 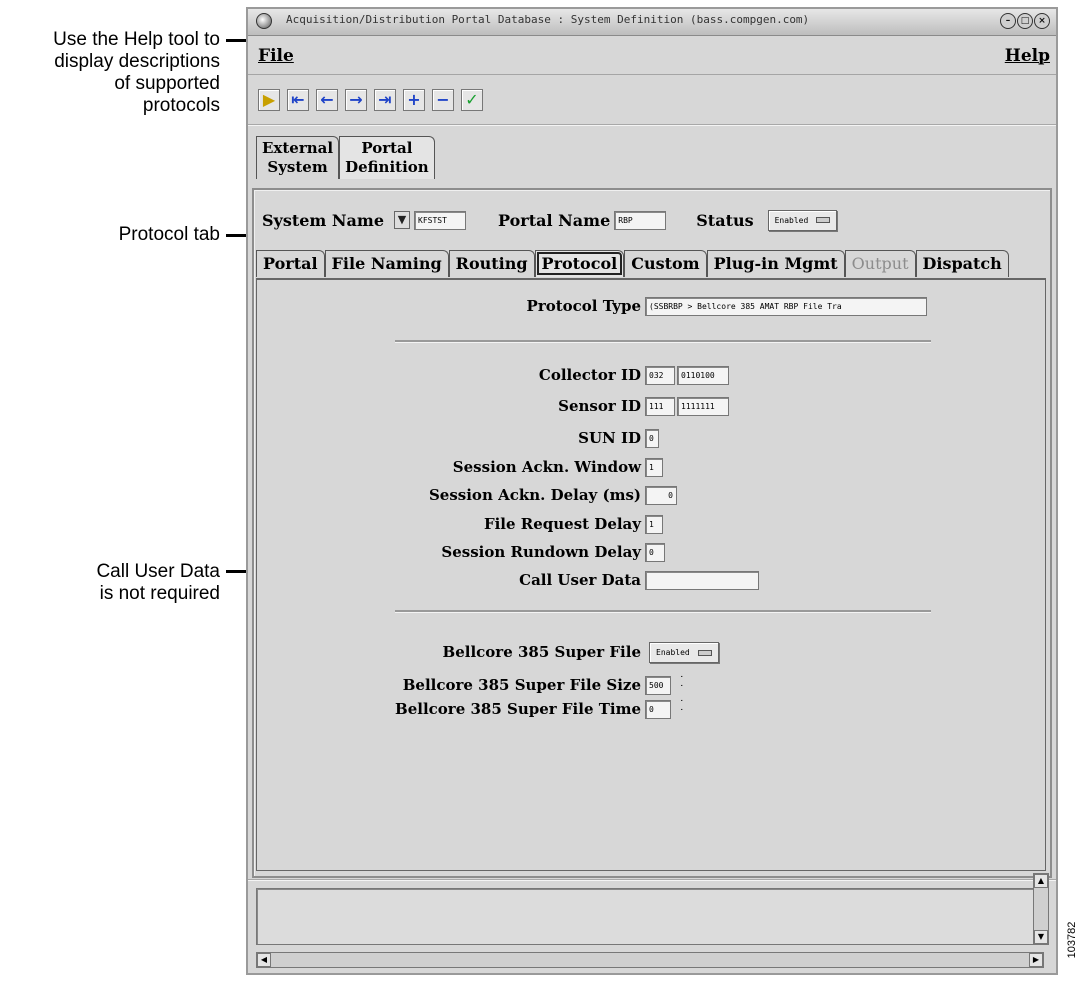 What do you see at coordinates (276, 56) in the screenshot?
I see `menu-file: File` at bounding box center [276, 56].